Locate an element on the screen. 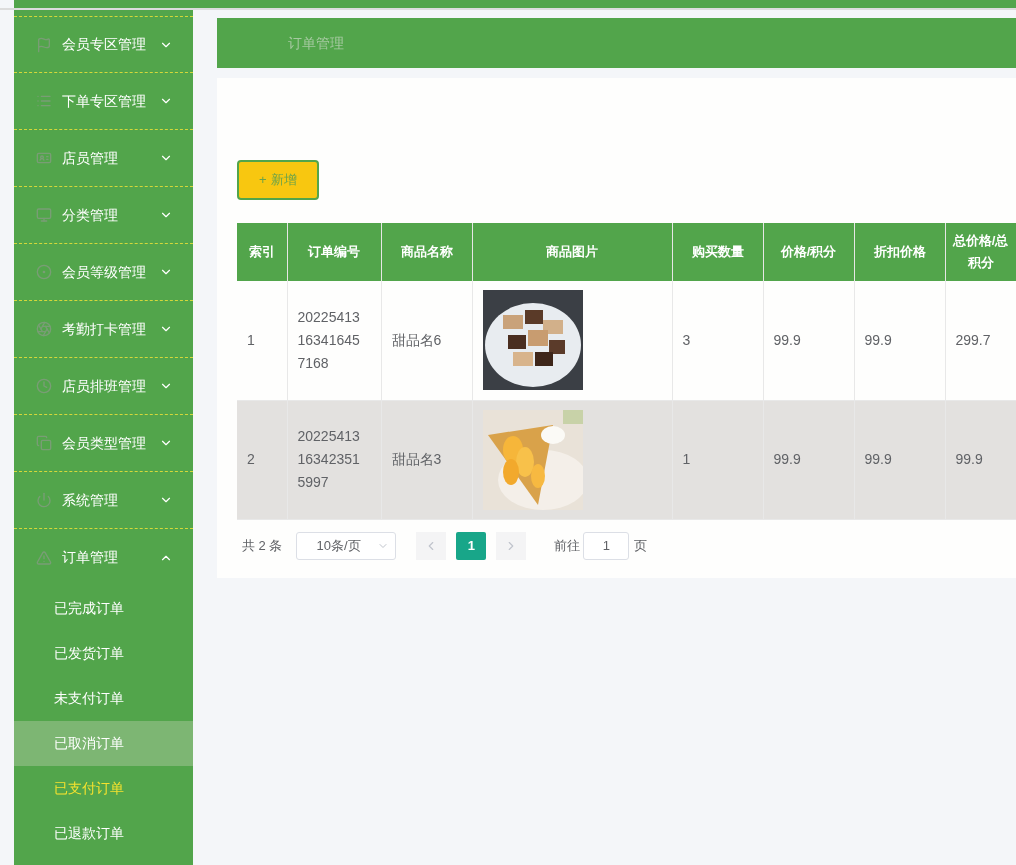 This screenshot has width=1016, height=865. table-cell-text: 20225413163423515997 is located at coordinates (329, 459).